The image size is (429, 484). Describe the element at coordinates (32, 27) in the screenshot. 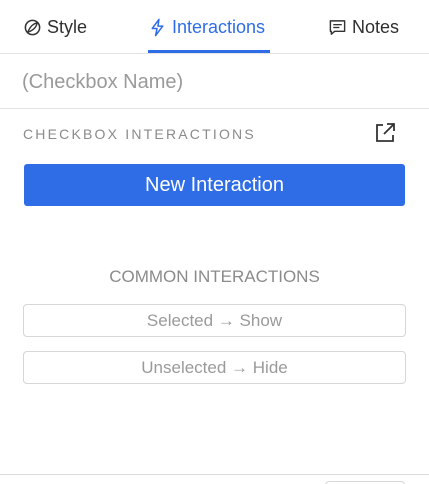

I see `leaf-icon` at that location.